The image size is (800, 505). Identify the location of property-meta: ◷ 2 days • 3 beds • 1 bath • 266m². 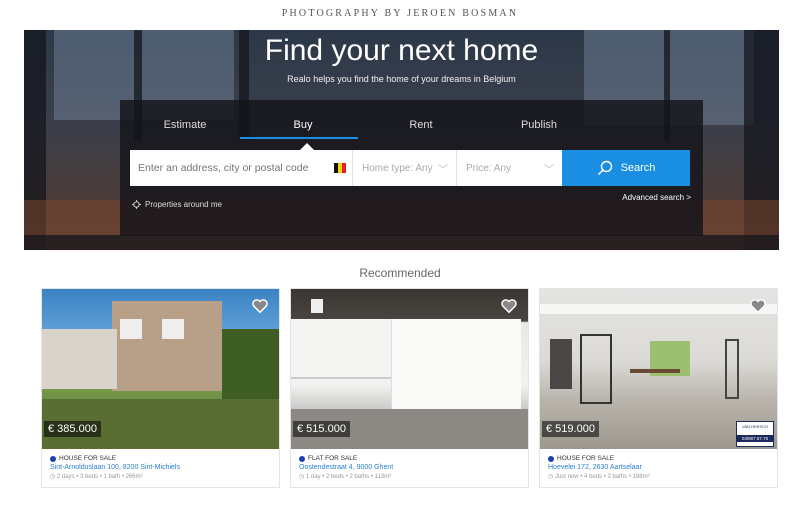
(96, 477).